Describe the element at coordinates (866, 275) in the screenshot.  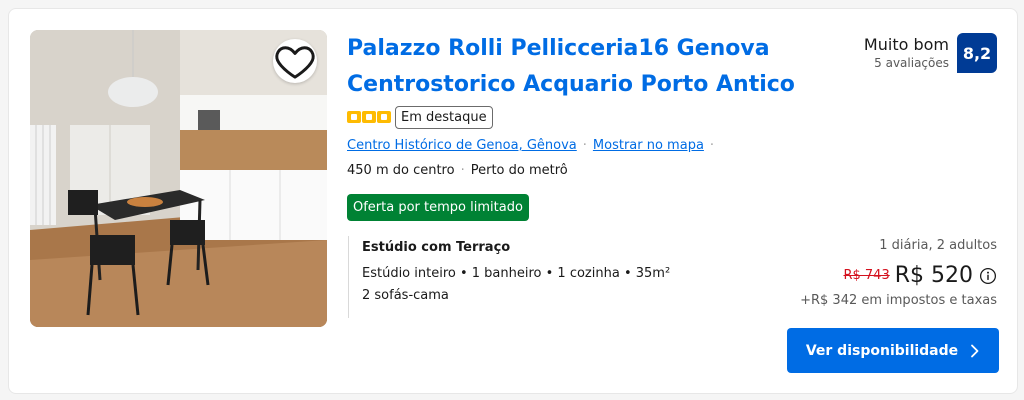
I see `original-price: R$ 743` at that location.